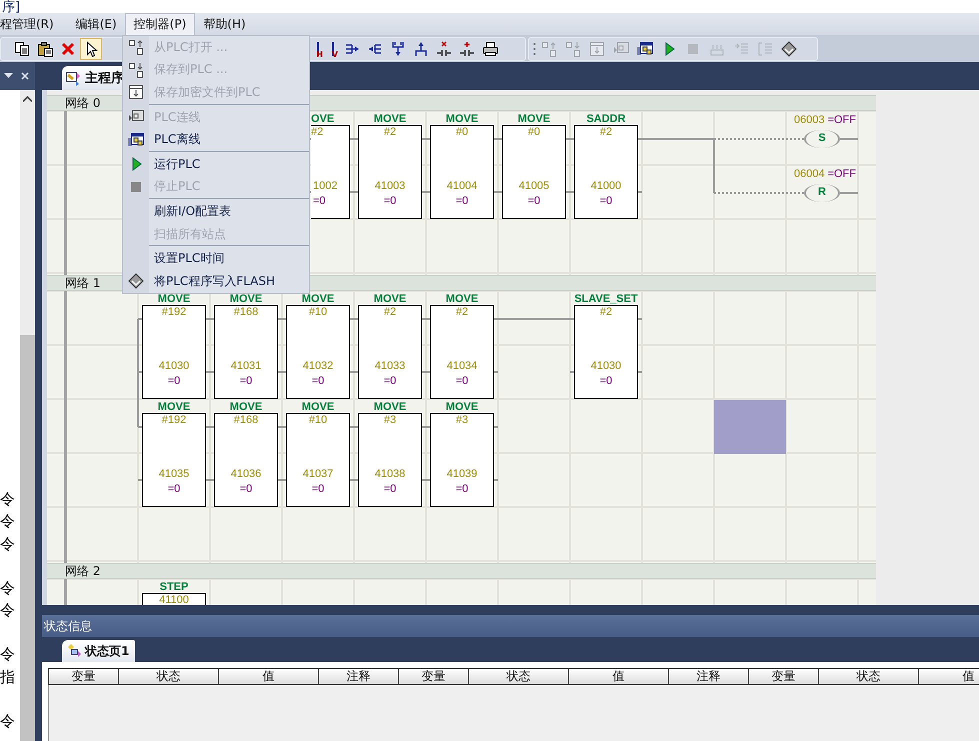  What do you see at coordinates (390, 474) in the screenshot?
I see `address-text: 41038` at bounding box center [390, 474].